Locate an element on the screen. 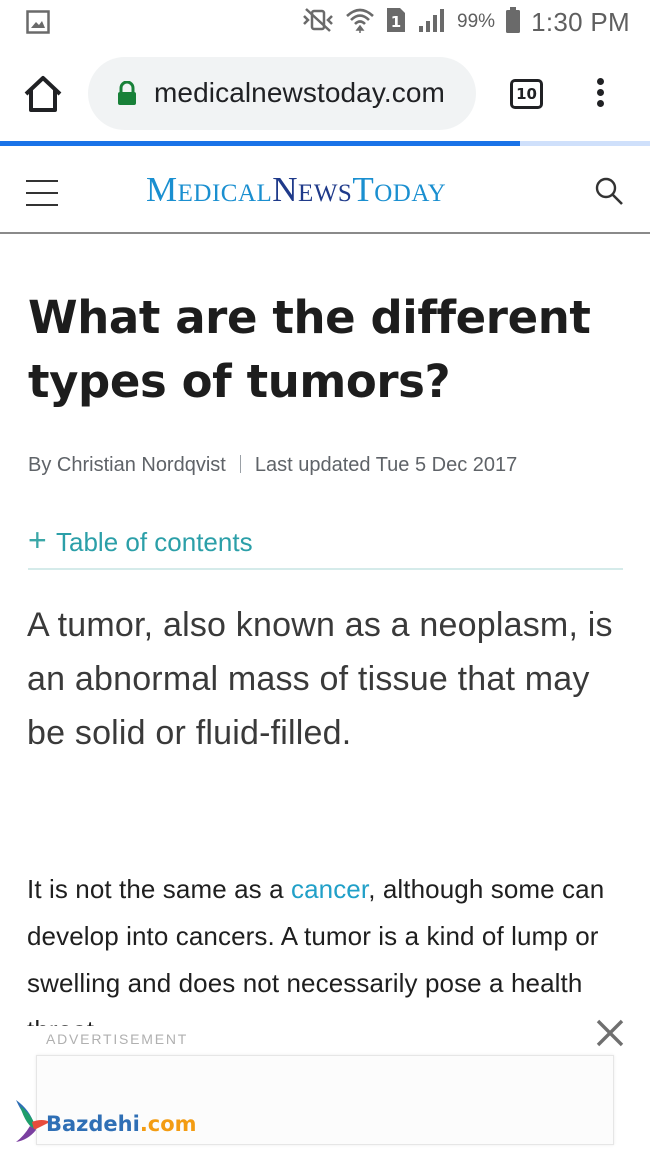  logo-medical: Medical is located at coordinates (209, 189).